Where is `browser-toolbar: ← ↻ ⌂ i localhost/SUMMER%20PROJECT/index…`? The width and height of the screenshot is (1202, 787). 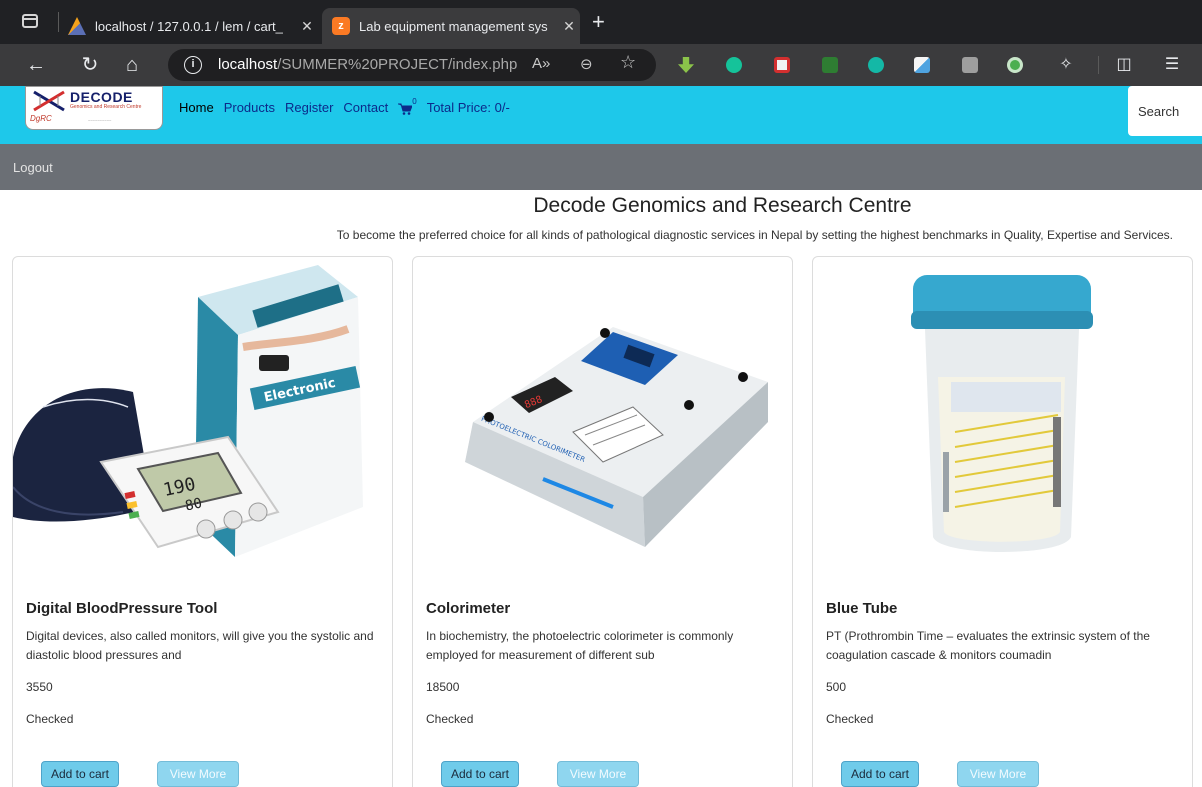
browser-toolbar: ← ↻ ⌂ i localhost/SUMMER%20PROJECT/index… is located at coordinates (601, 65).